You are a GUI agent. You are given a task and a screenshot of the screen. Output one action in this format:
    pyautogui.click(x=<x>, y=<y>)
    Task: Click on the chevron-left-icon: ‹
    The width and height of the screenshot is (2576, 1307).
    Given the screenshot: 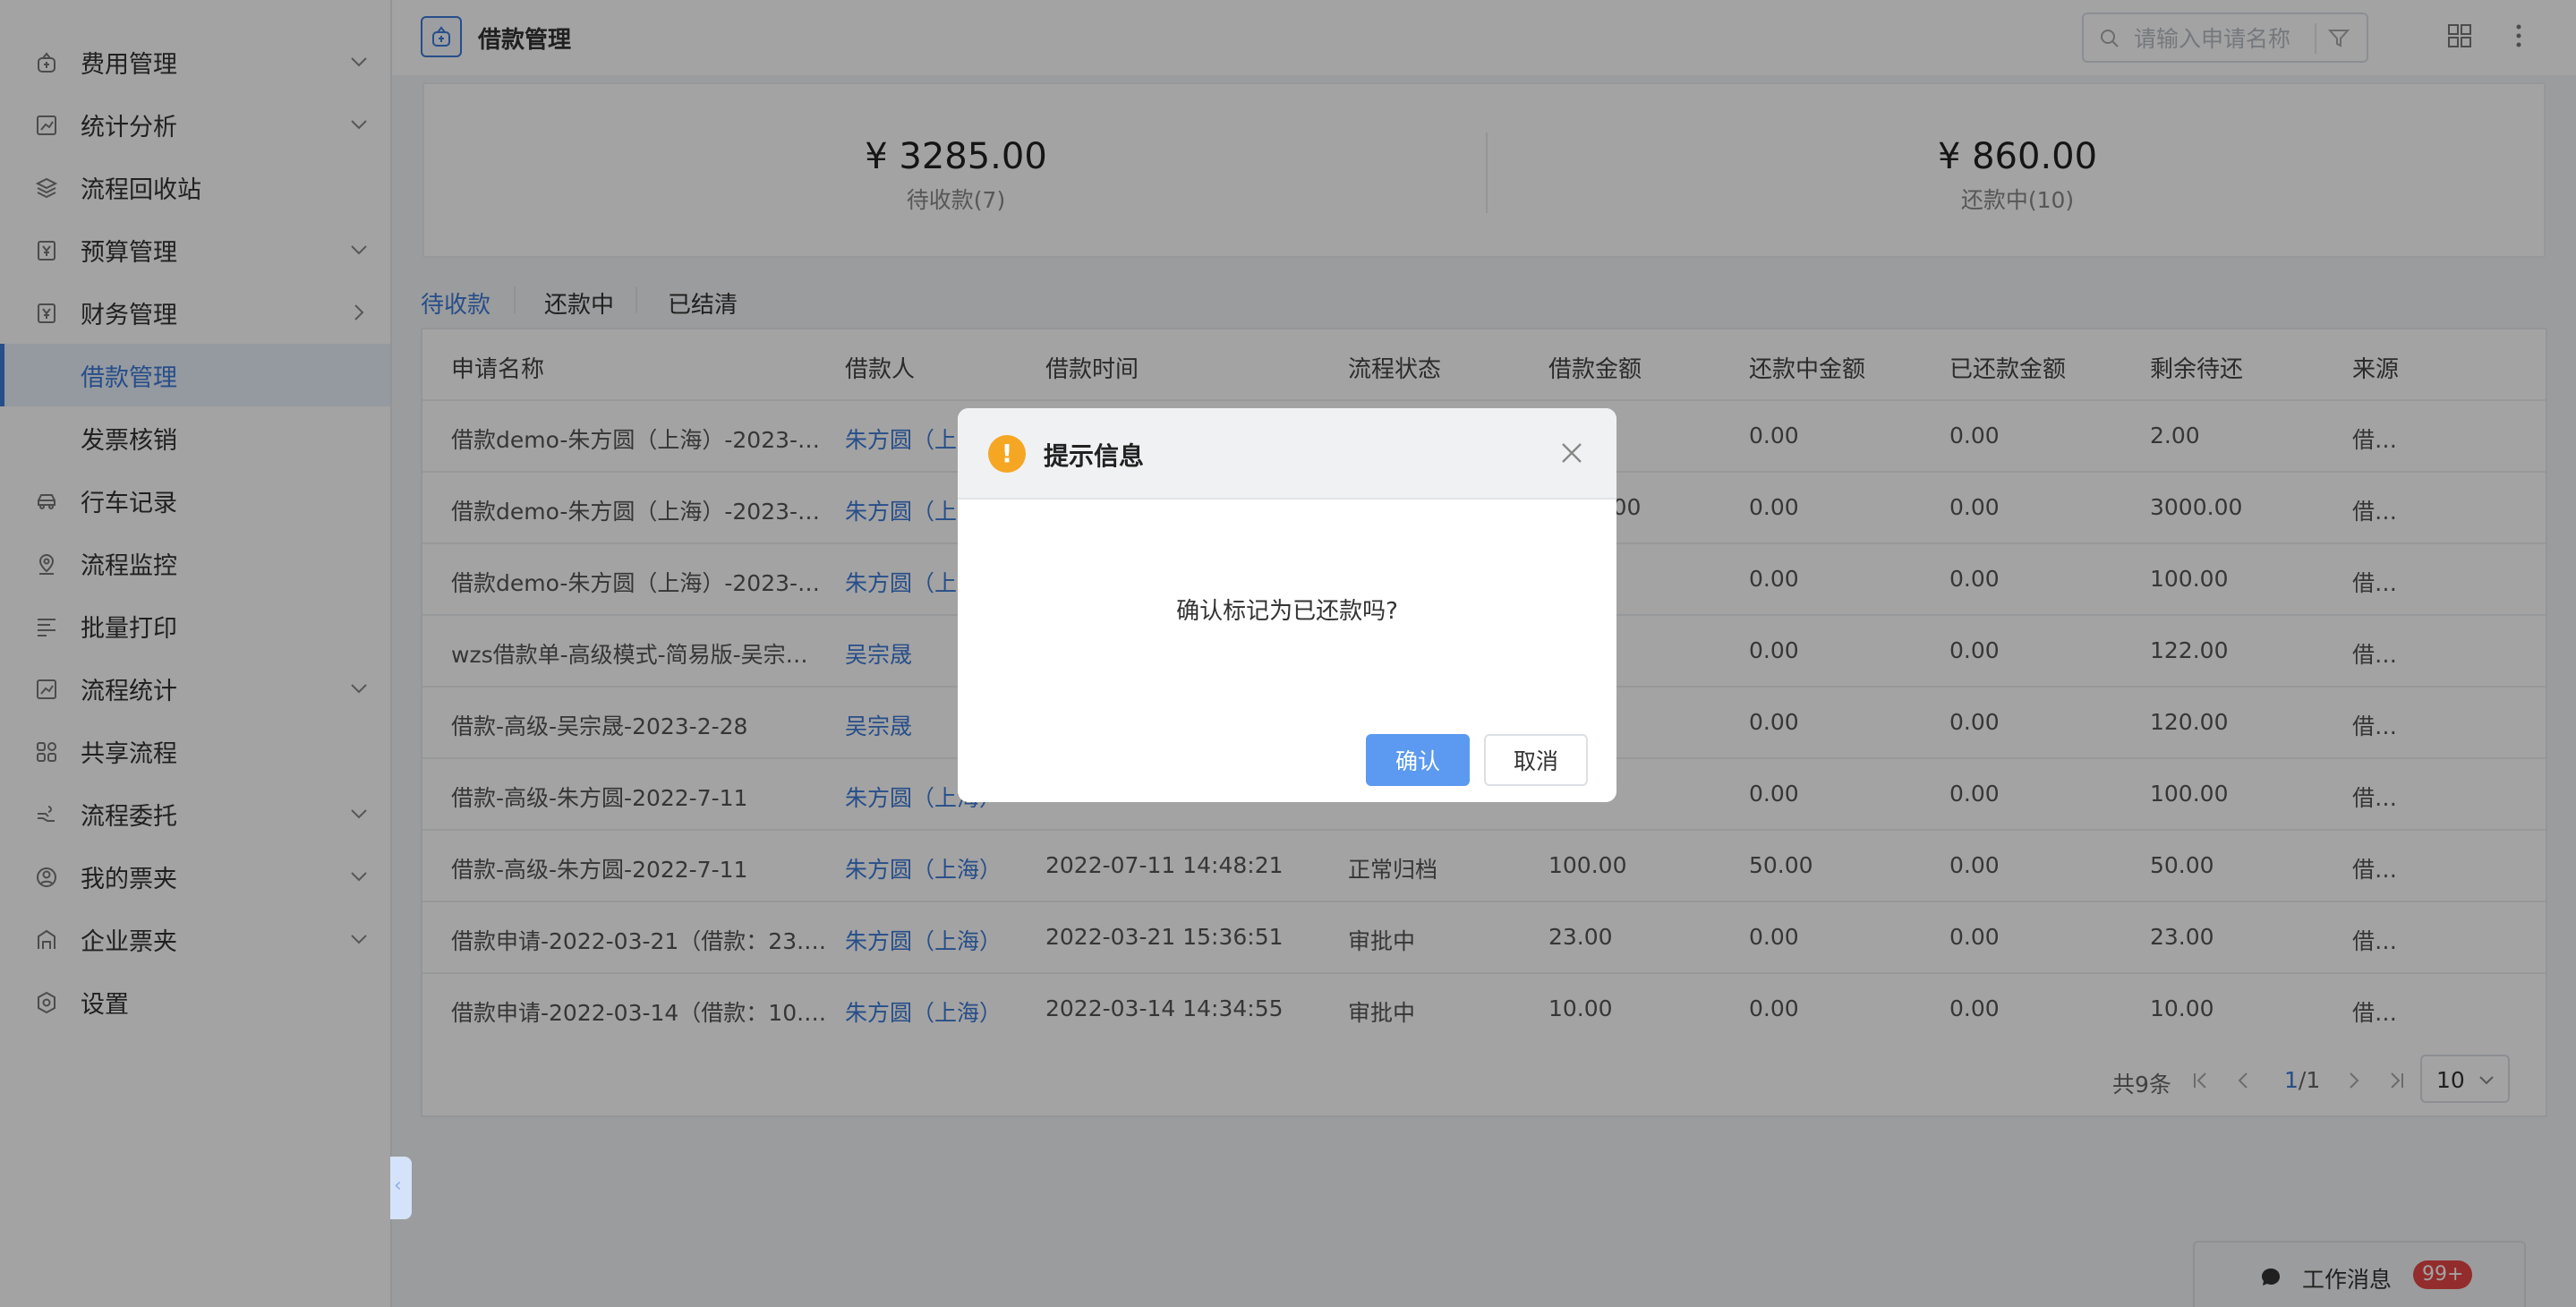 What is the action you would take?
    pyautogui.click(x=398, y=1186)
    